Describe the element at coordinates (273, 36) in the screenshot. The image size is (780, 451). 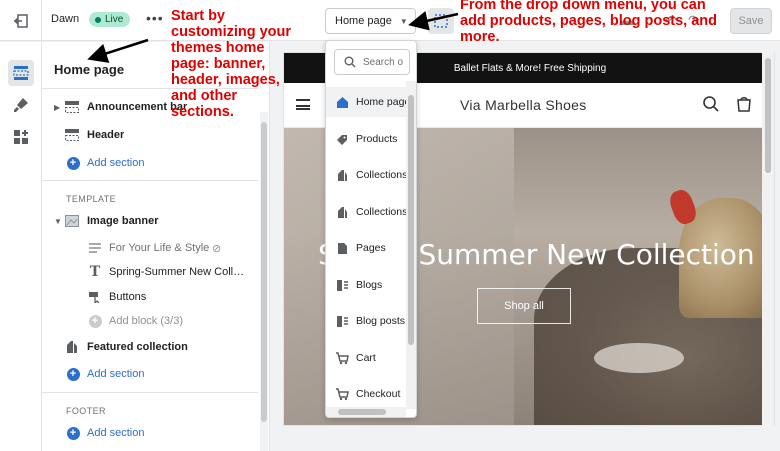
I see `annotation-arrows` at that location.